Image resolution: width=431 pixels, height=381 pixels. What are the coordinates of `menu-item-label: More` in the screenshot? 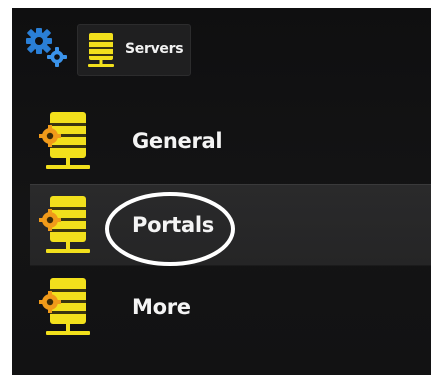 It's located at (161, 307).